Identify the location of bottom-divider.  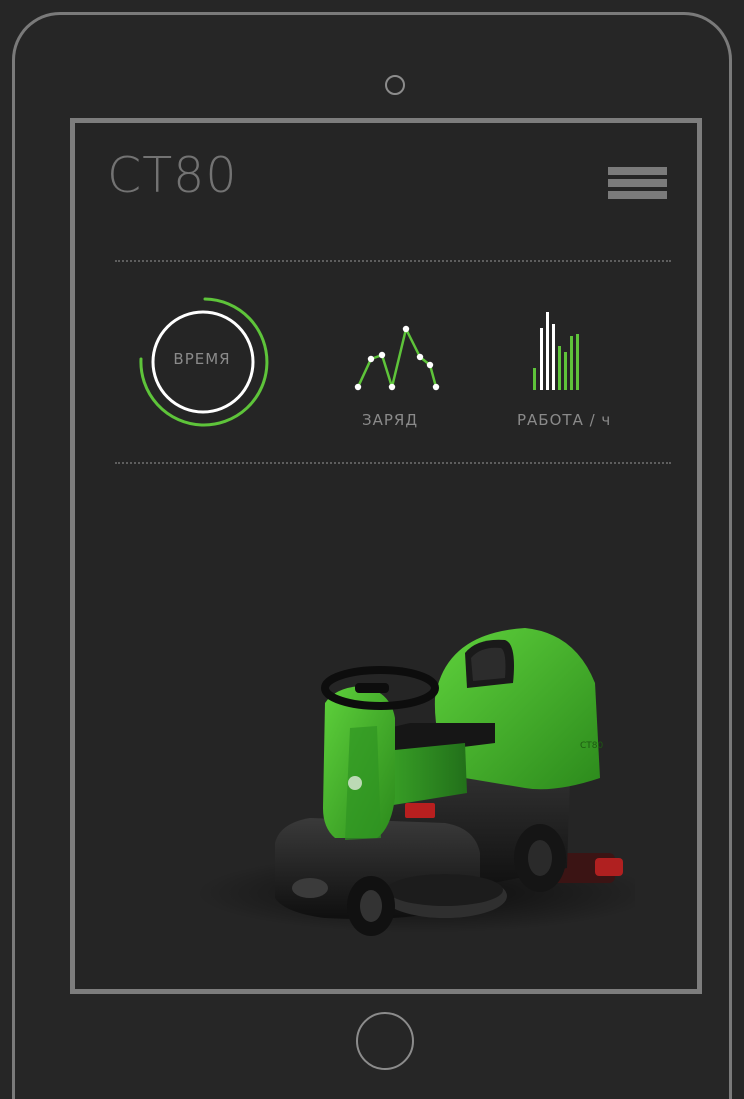
(393, 463).